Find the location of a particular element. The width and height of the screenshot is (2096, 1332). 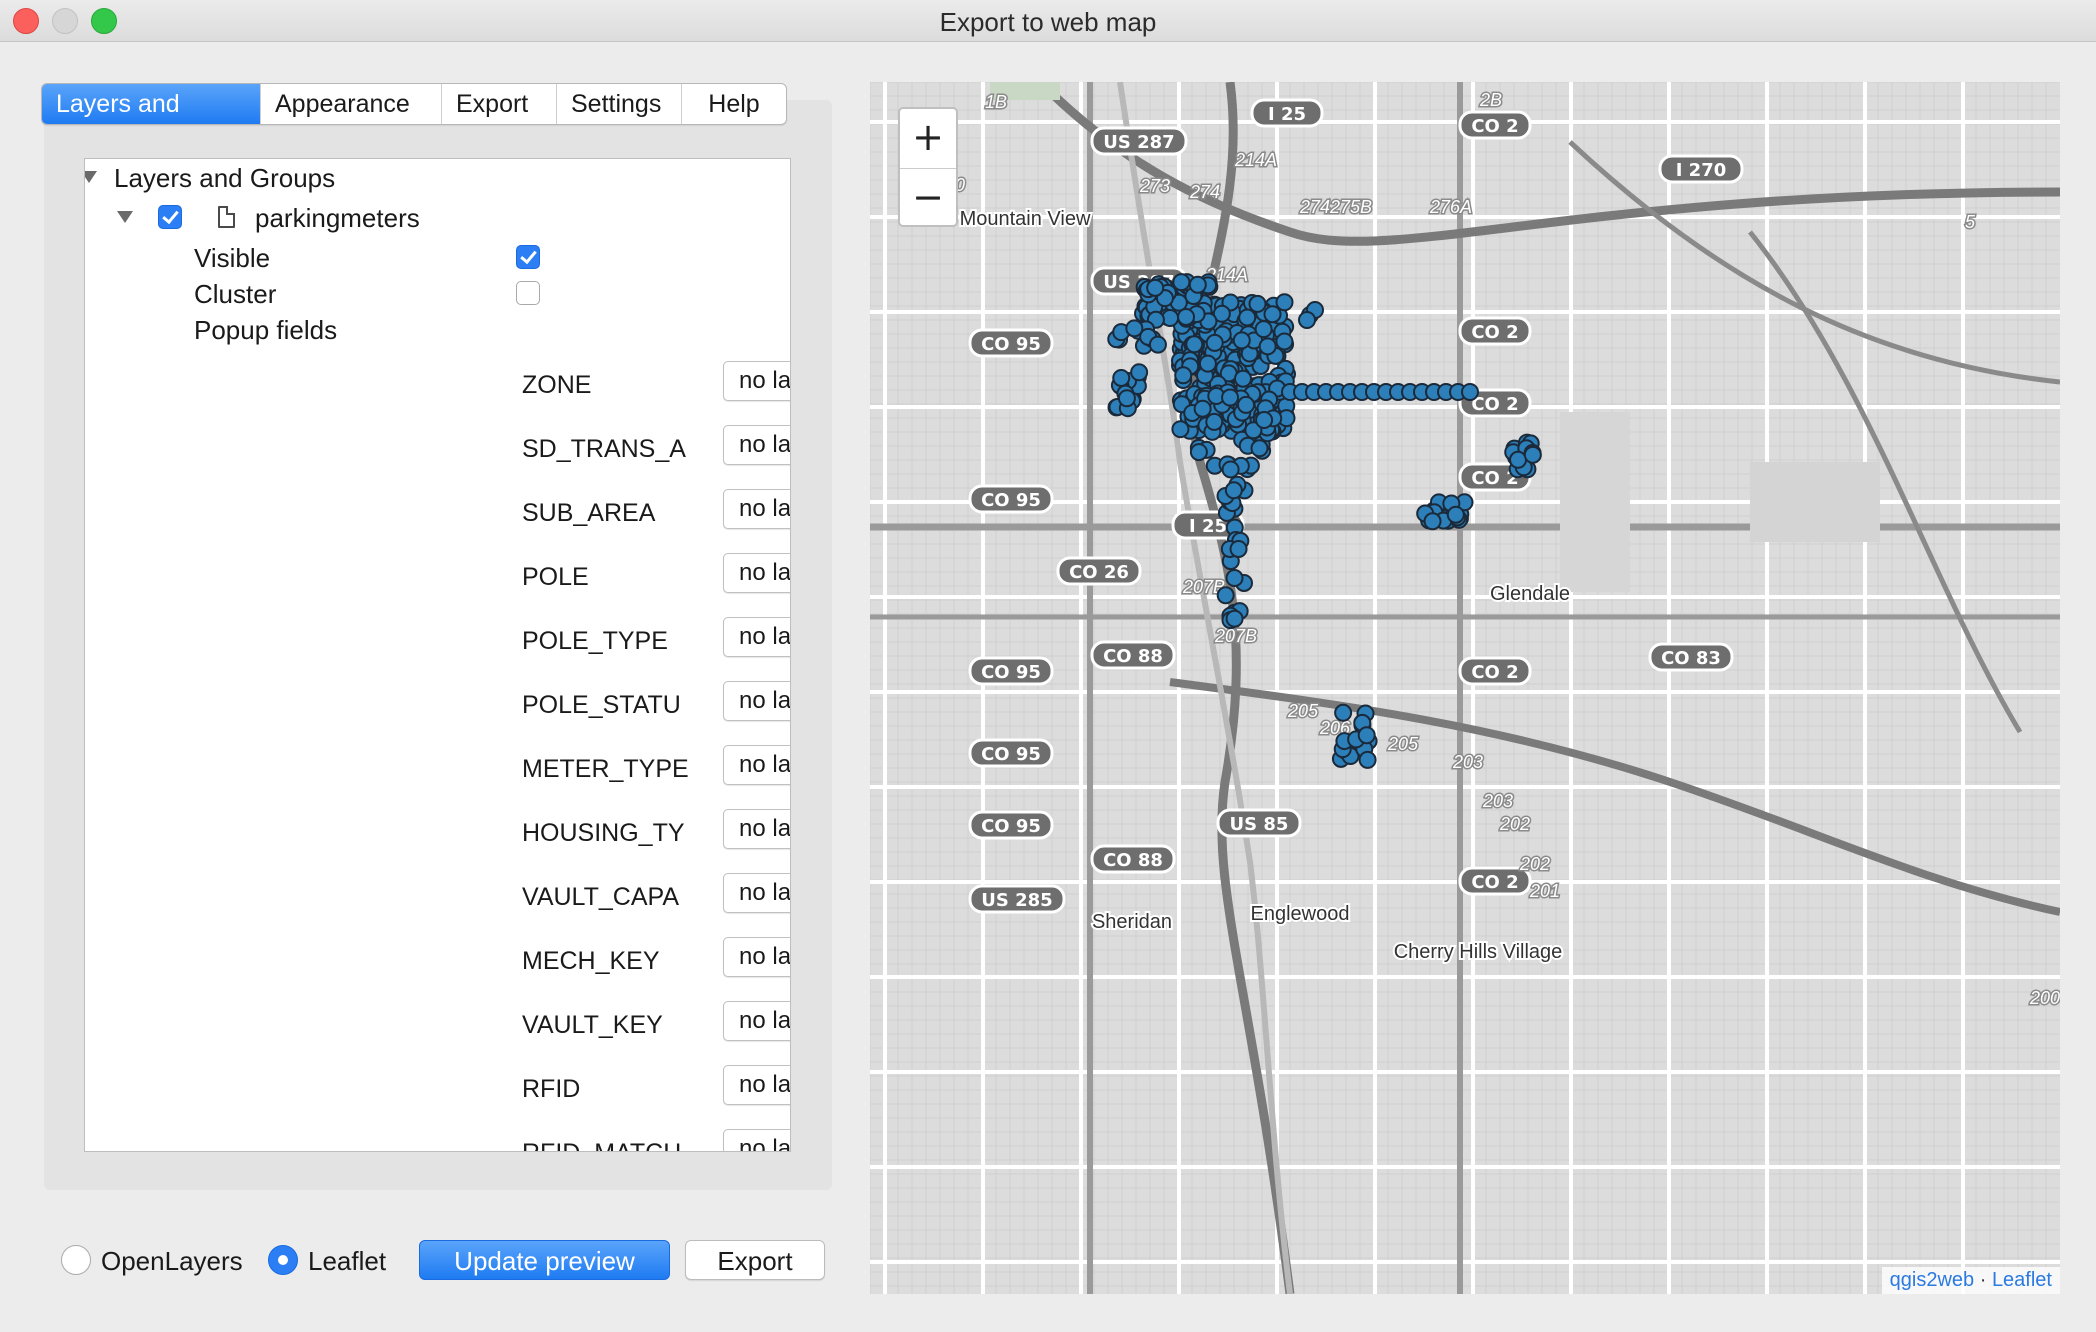

route-shield-label: CO 83 is located at coordinates (1691, 658).